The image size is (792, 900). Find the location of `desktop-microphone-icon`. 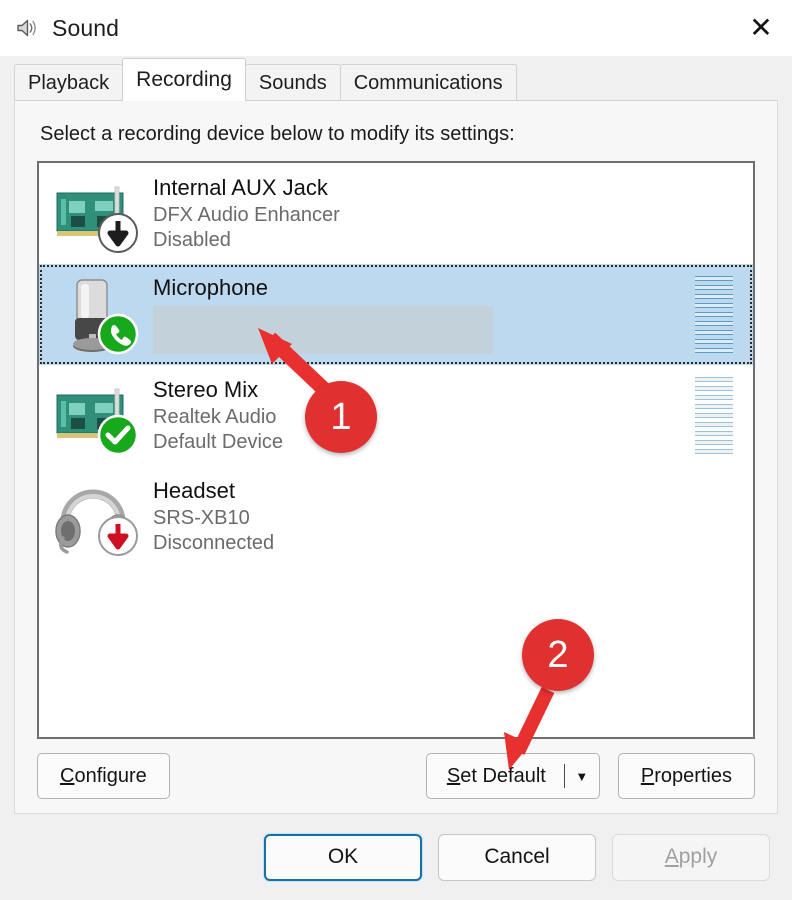

desktop-microphone-icon is located at coordinates (97, 315).